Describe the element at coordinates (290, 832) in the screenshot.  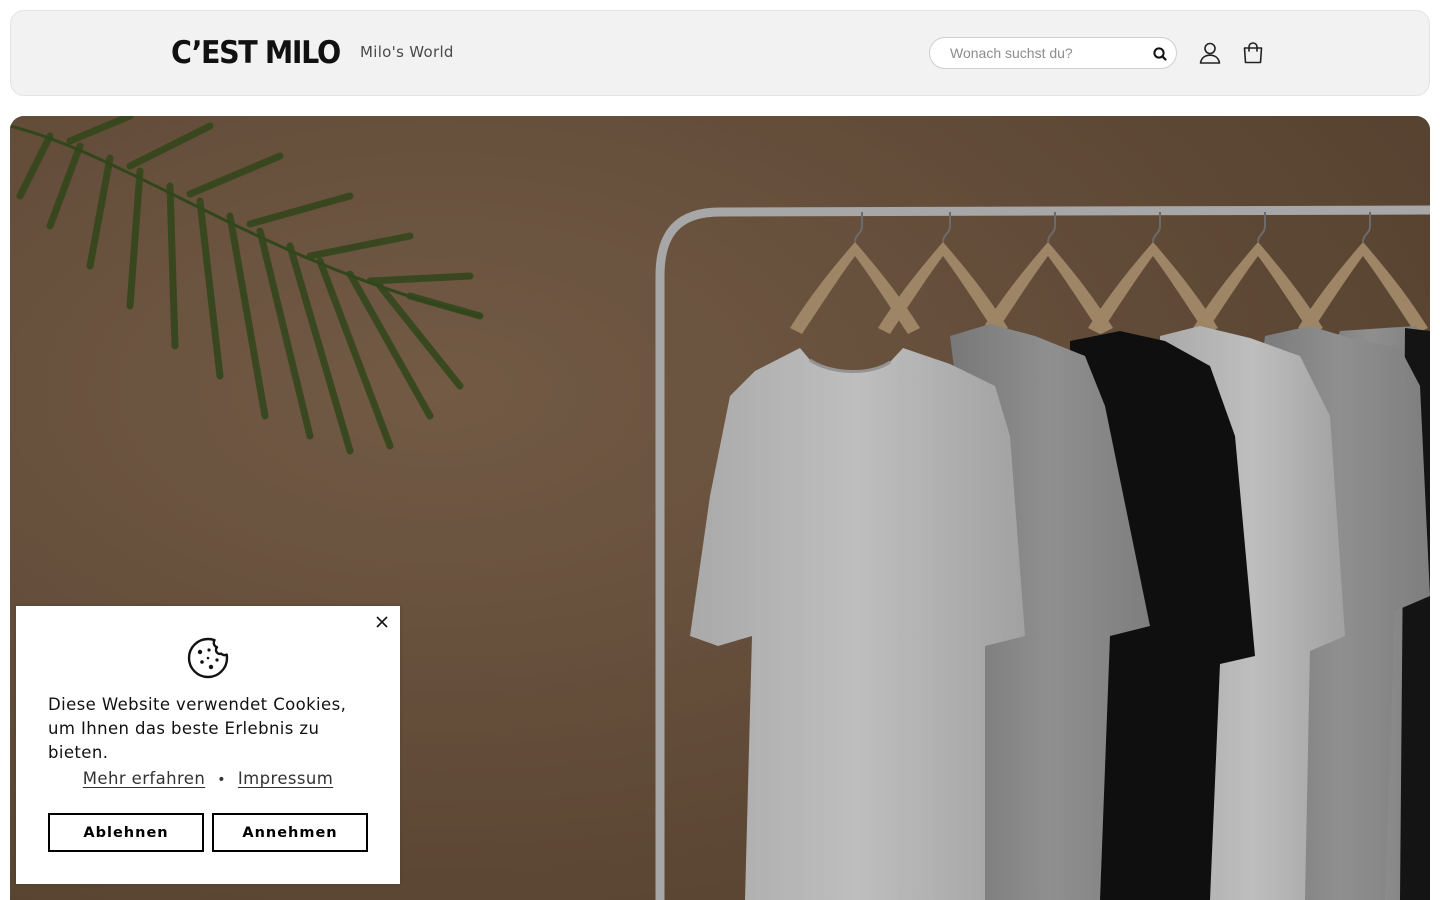
I see `accept-cookies-button: Annehmen` at that location.